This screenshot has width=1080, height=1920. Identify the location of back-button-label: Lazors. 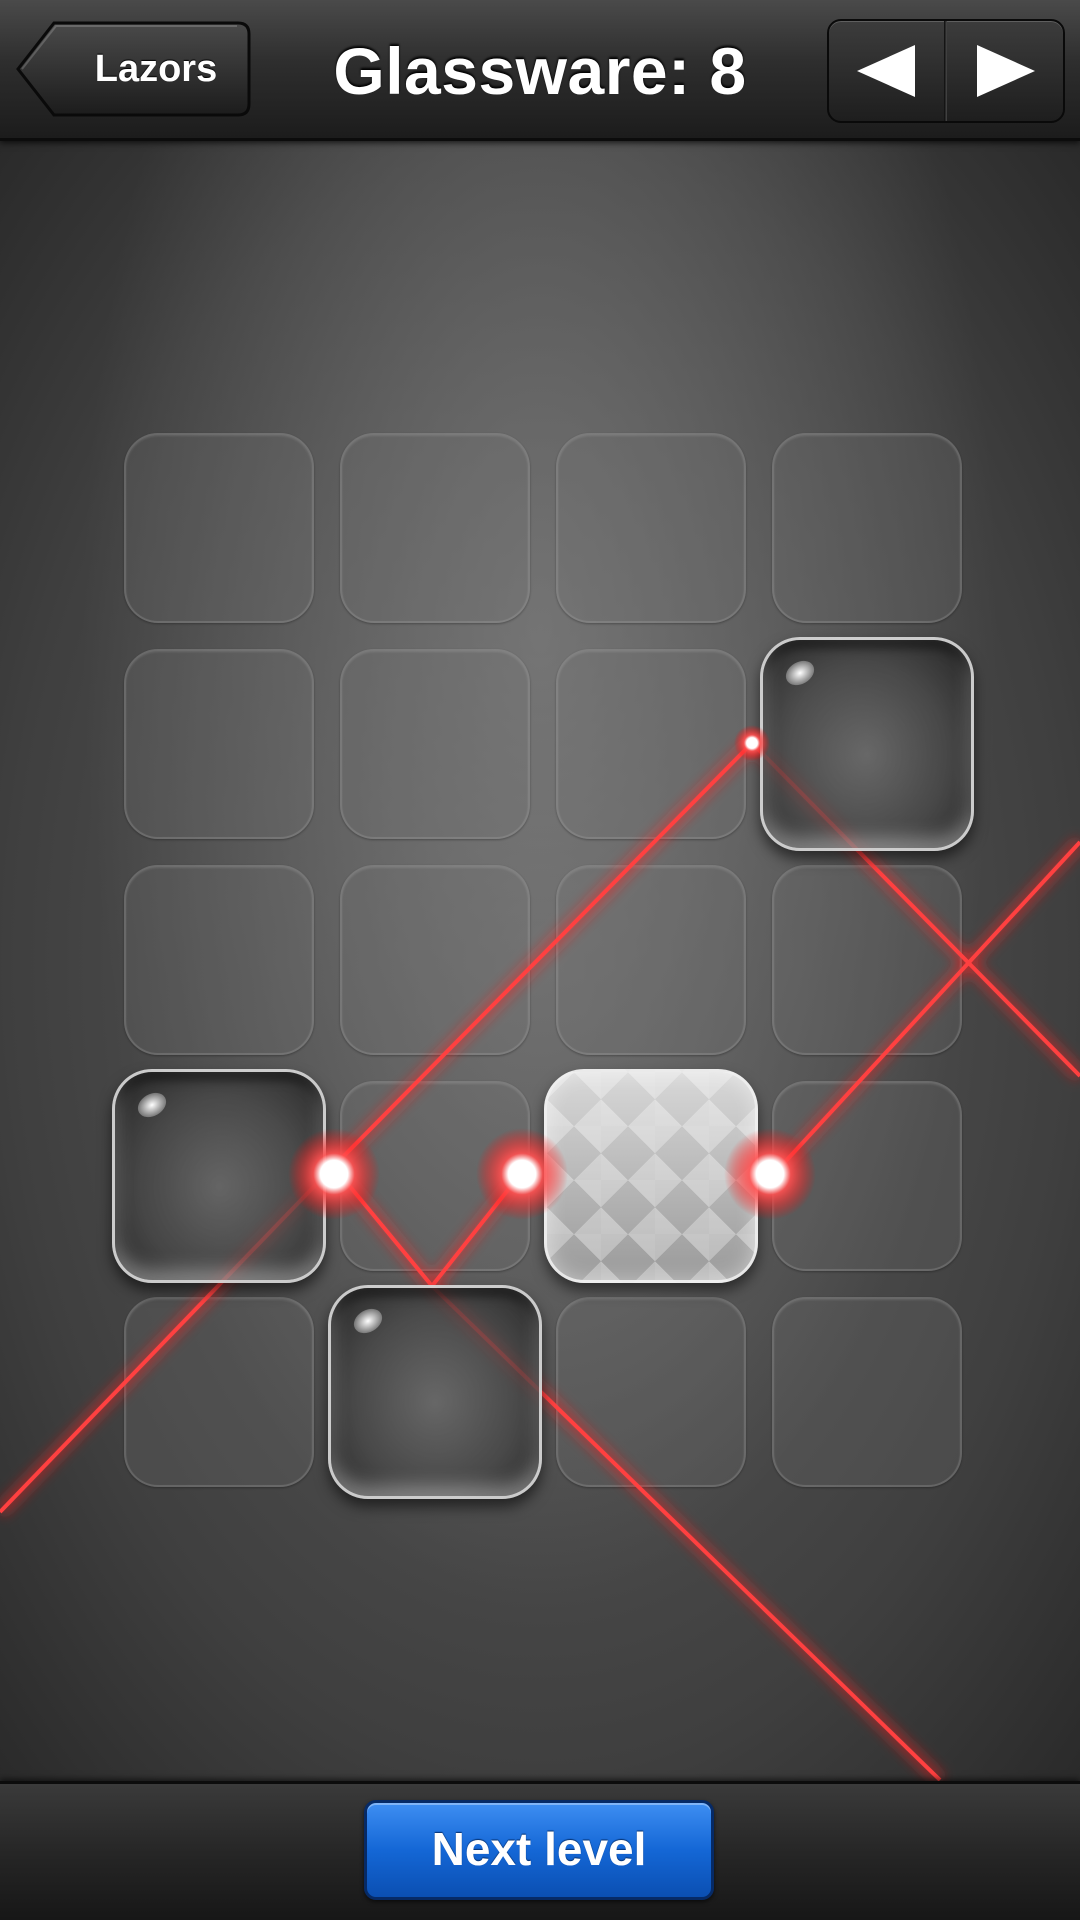
(156, 69).